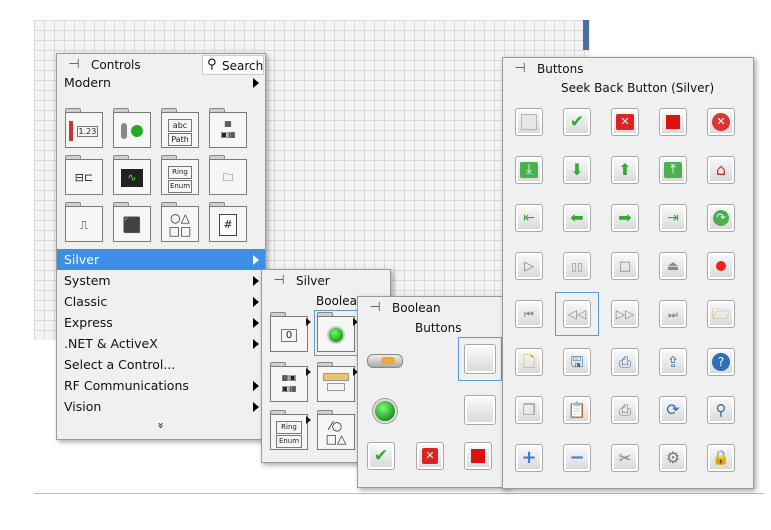  I want to click on list-table-tile: ⊟⊏, so click(84, 175).